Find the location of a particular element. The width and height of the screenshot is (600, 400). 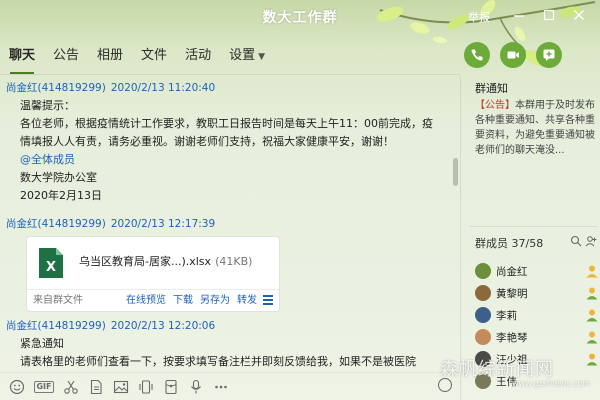

tab-album: 相册 is located at coordinates (110, 57).